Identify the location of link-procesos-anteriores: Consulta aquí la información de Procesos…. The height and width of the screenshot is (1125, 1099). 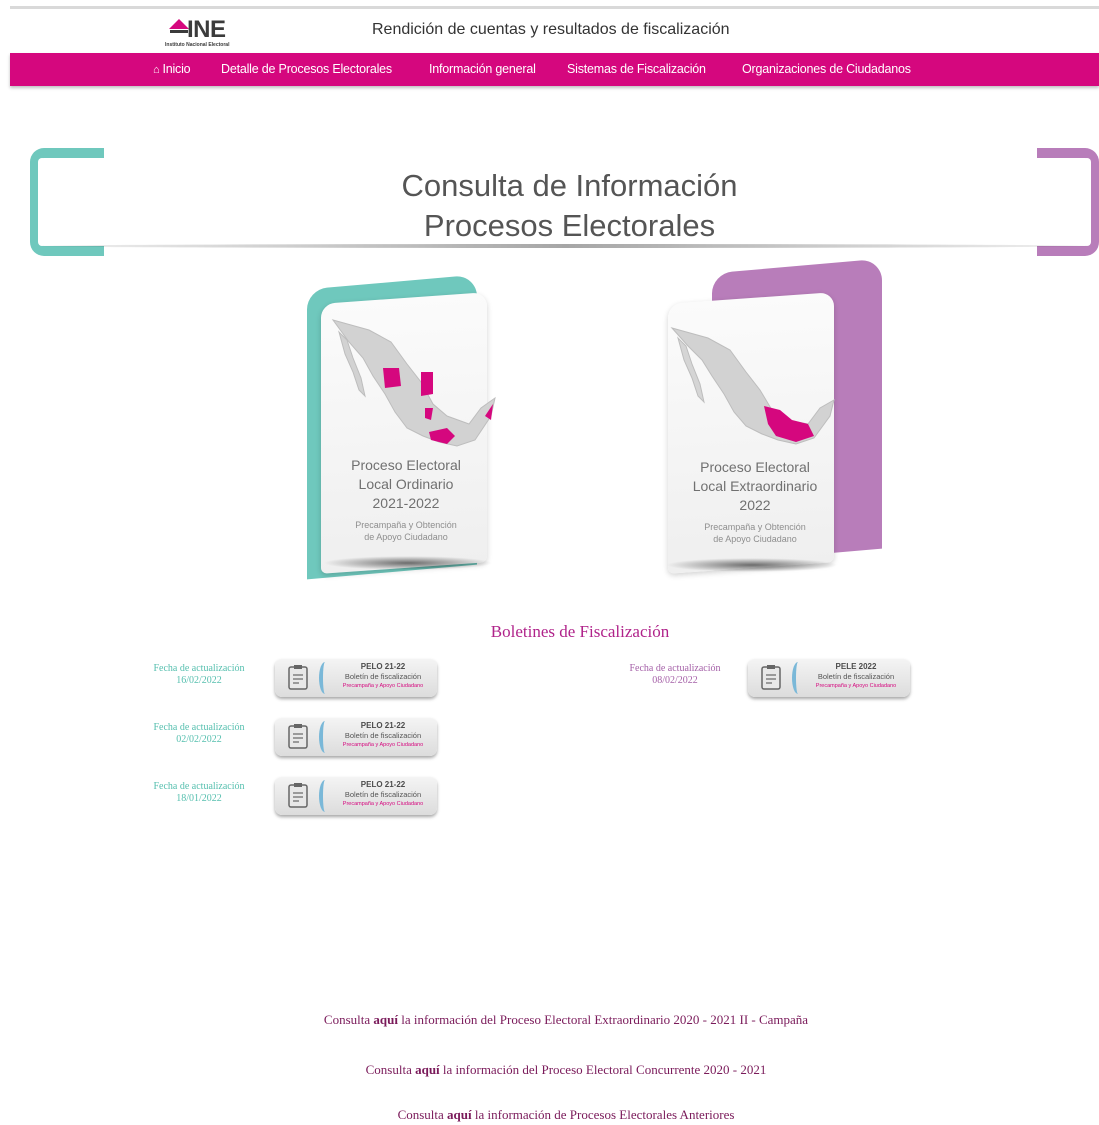
(549, 1115).